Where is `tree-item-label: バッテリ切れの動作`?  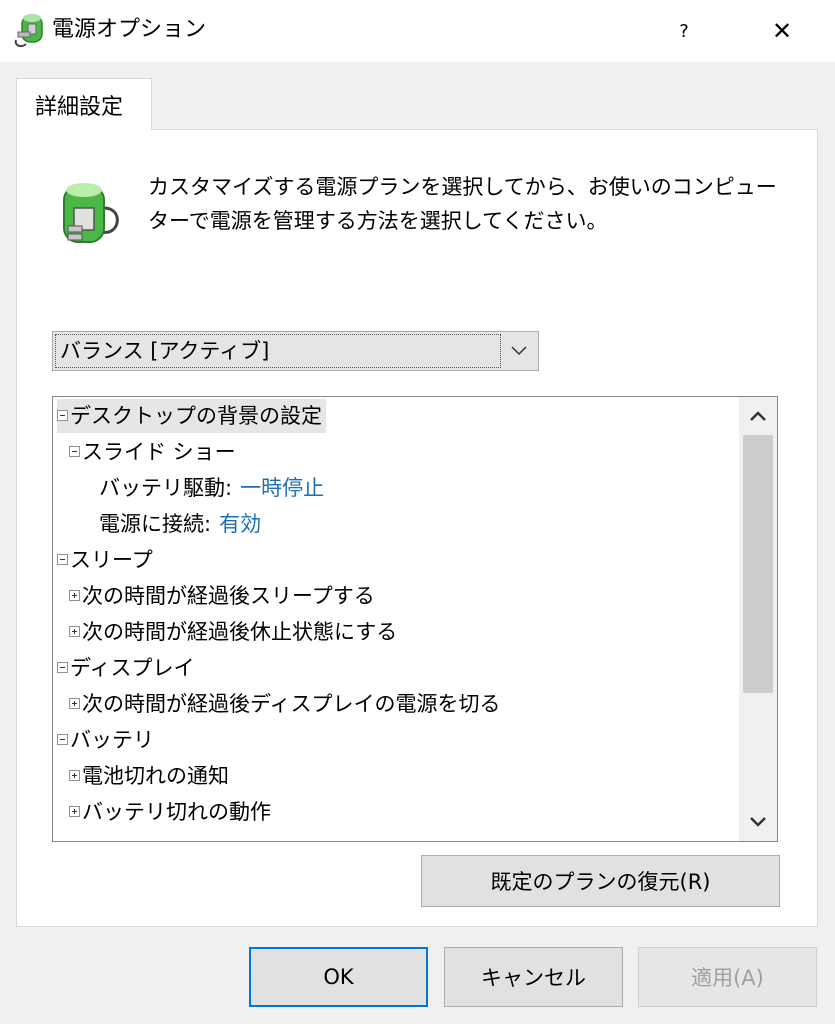 tree-item-label: バッテリ切れの動作 is located at coordinates (176, 812).